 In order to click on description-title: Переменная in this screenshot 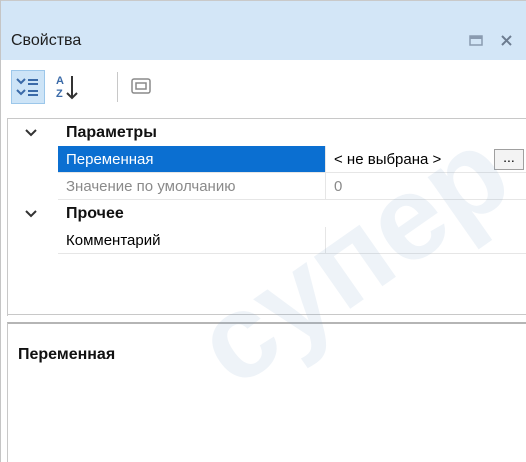, I will do `click(67, 354)`.